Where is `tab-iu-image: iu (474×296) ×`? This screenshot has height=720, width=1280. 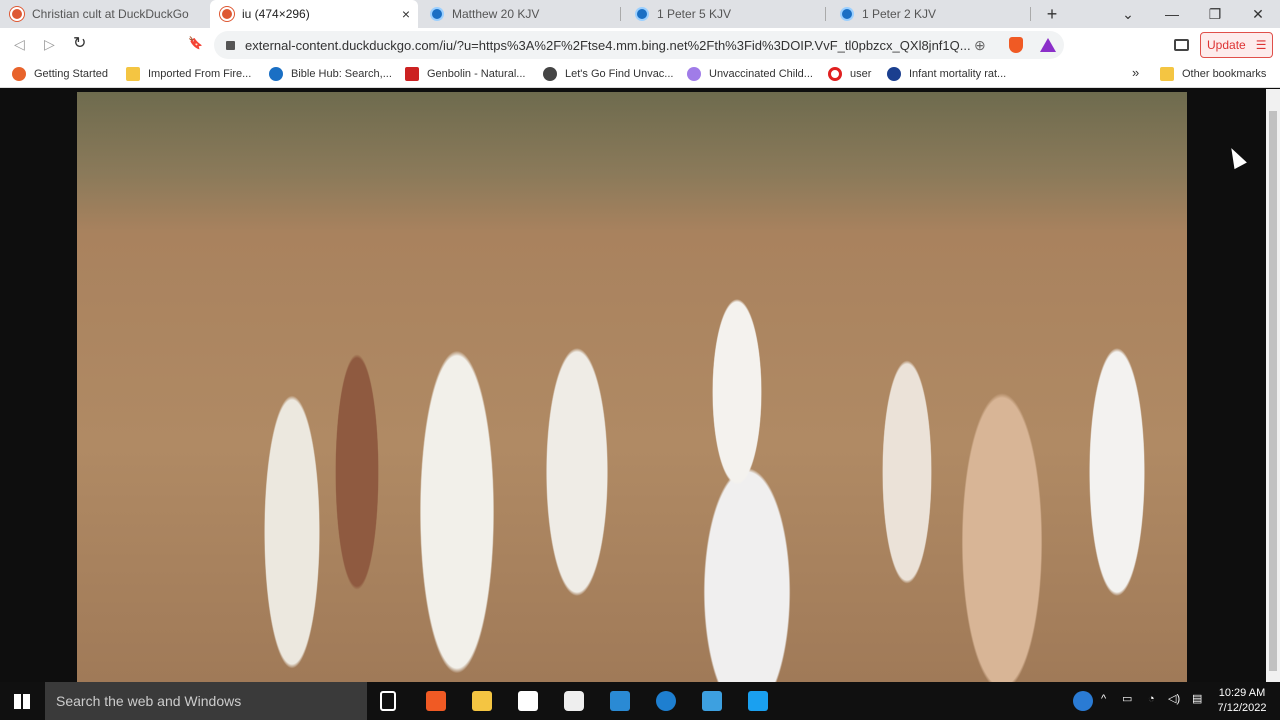 tab-iu-image: iu (474×296) × is located at coordinates (314, 14).